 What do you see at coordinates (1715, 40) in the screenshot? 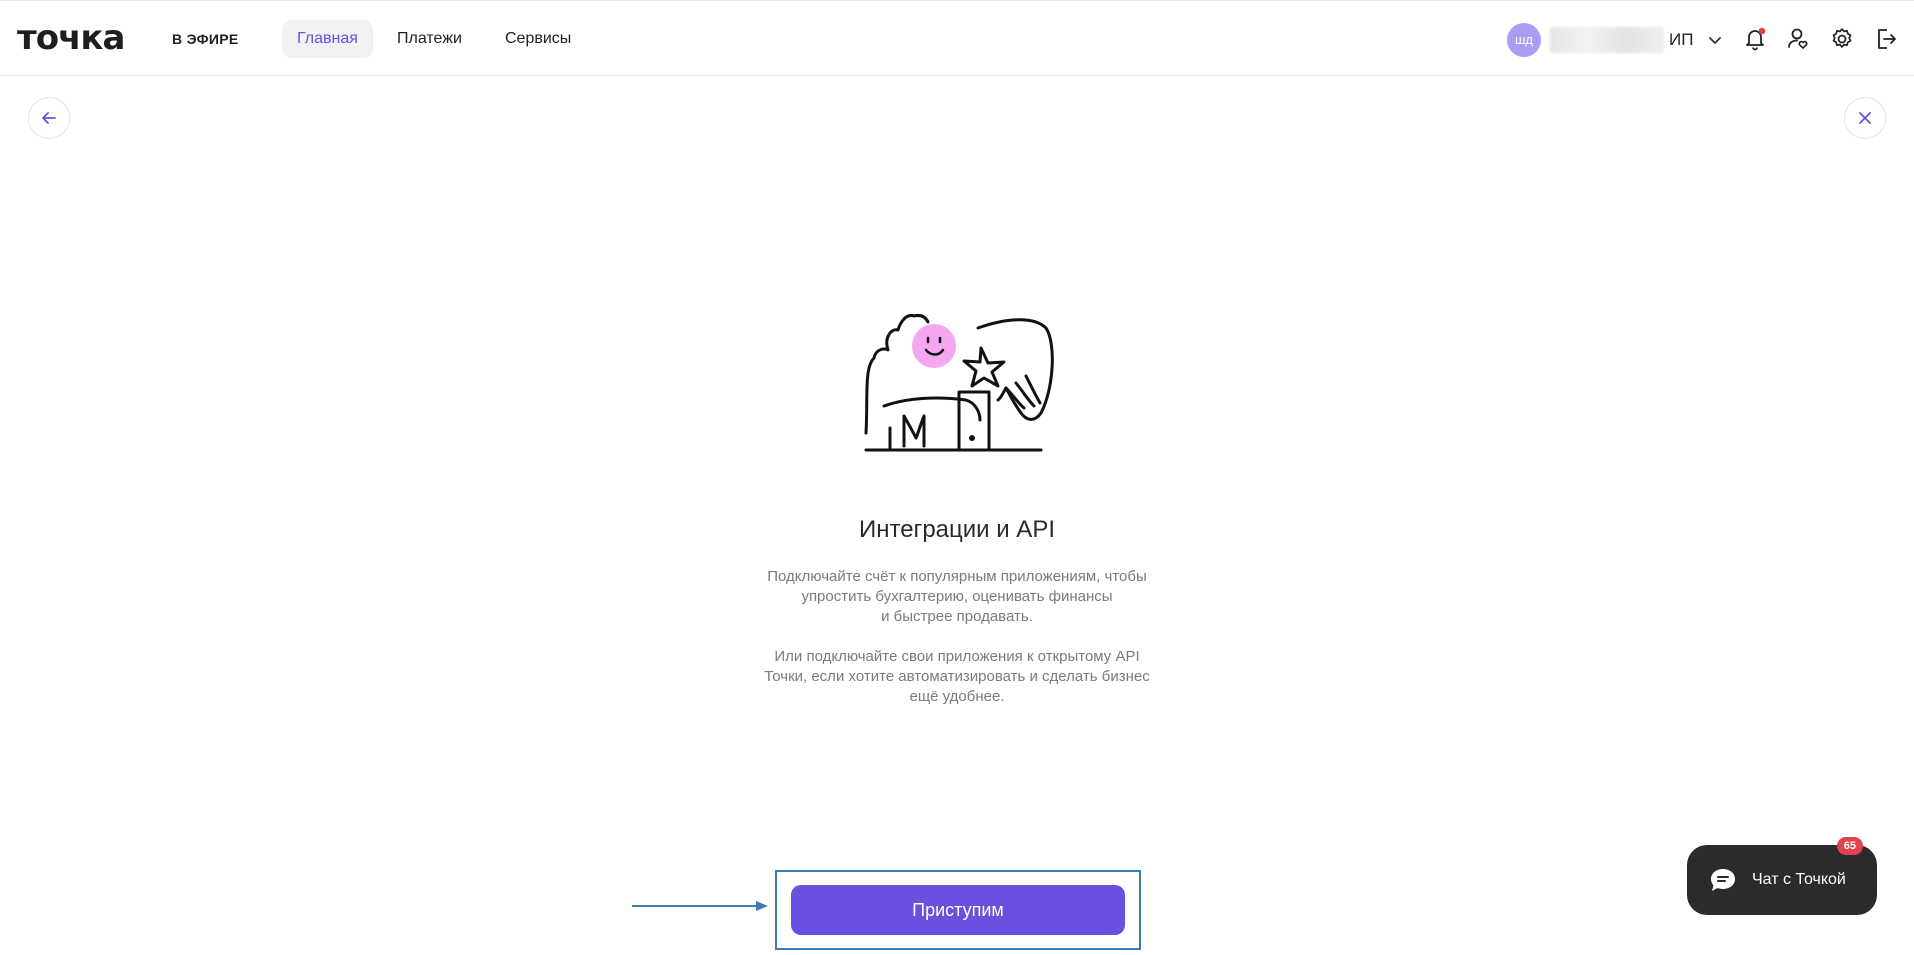
I see `chevron-down-icon` at bounding box center [1715, 40].